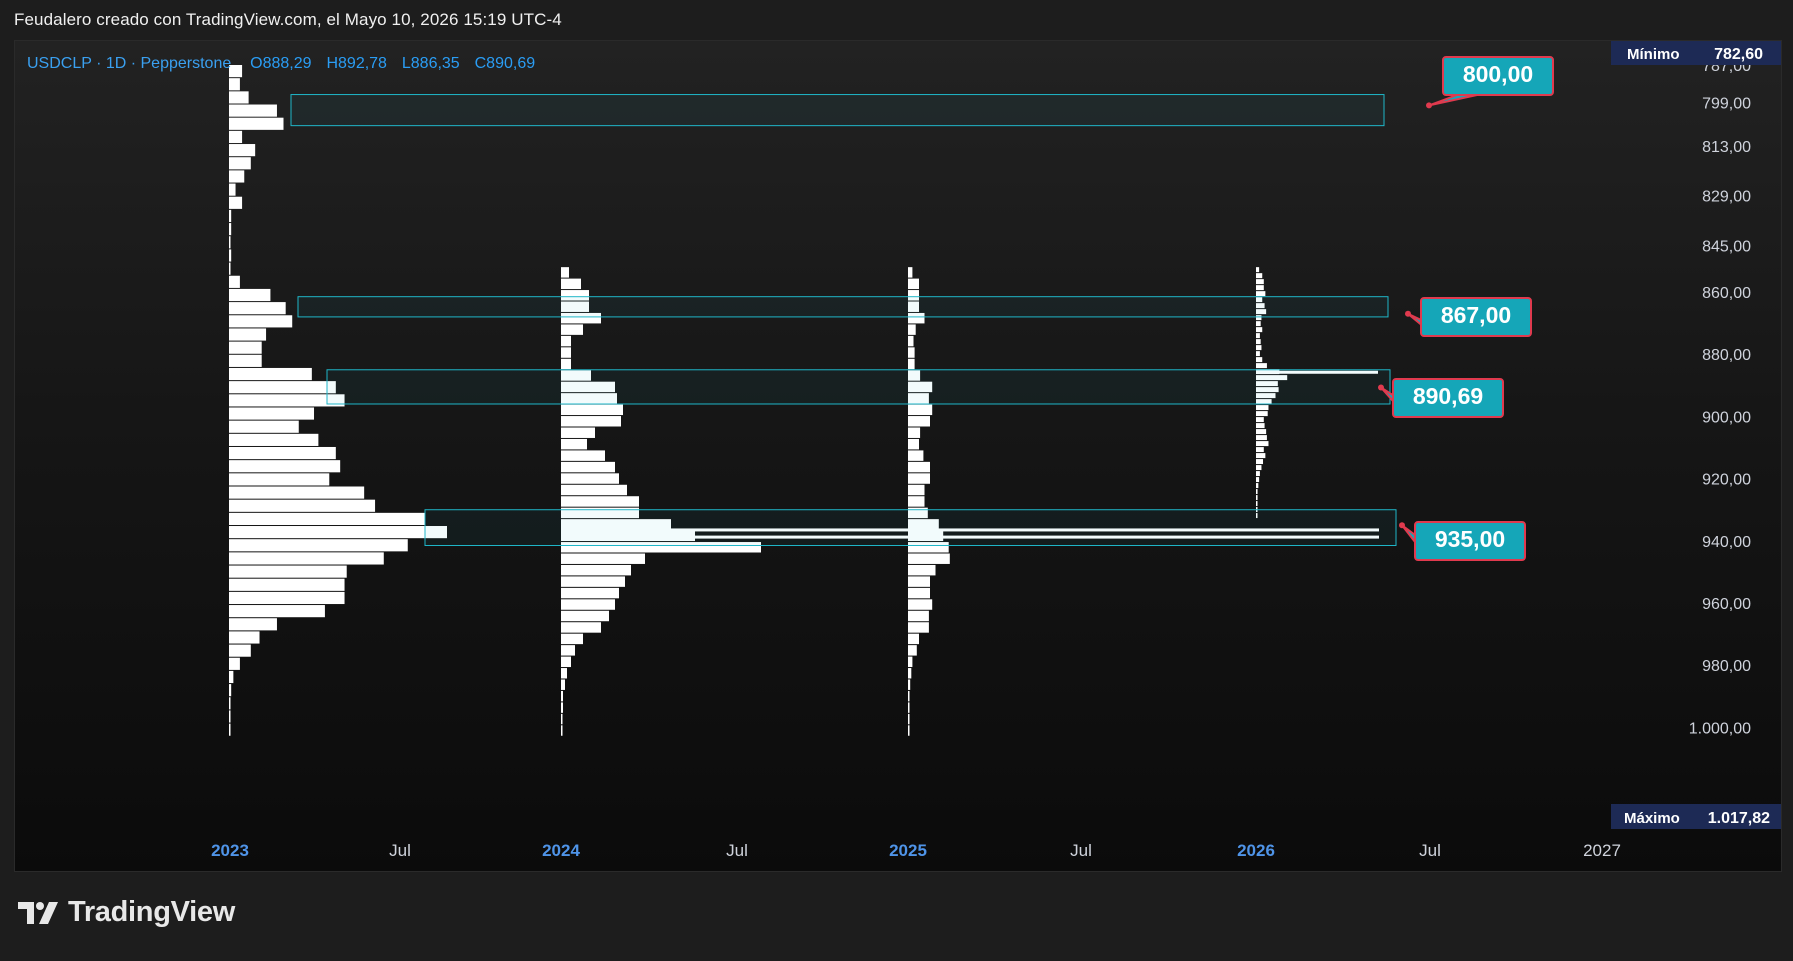  Describe the element at coordinates (332, 63) in the screenshot. I see `high-label: H` at that location.